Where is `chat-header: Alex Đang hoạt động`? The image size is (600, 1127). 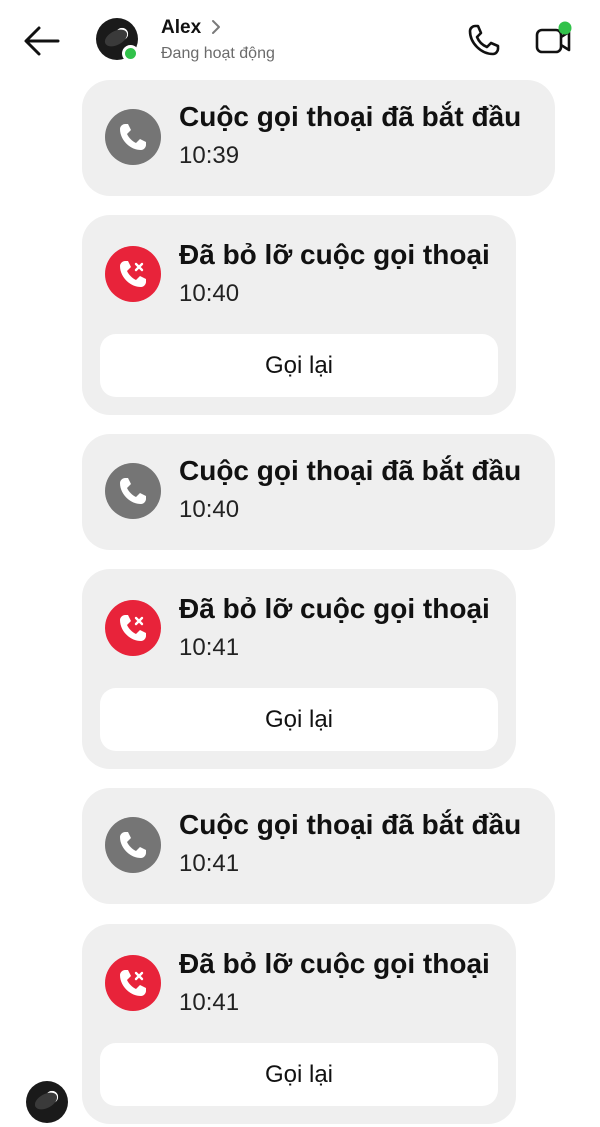
chat-header: Alex Đang hoạt động is located at coordinates (300, 40).